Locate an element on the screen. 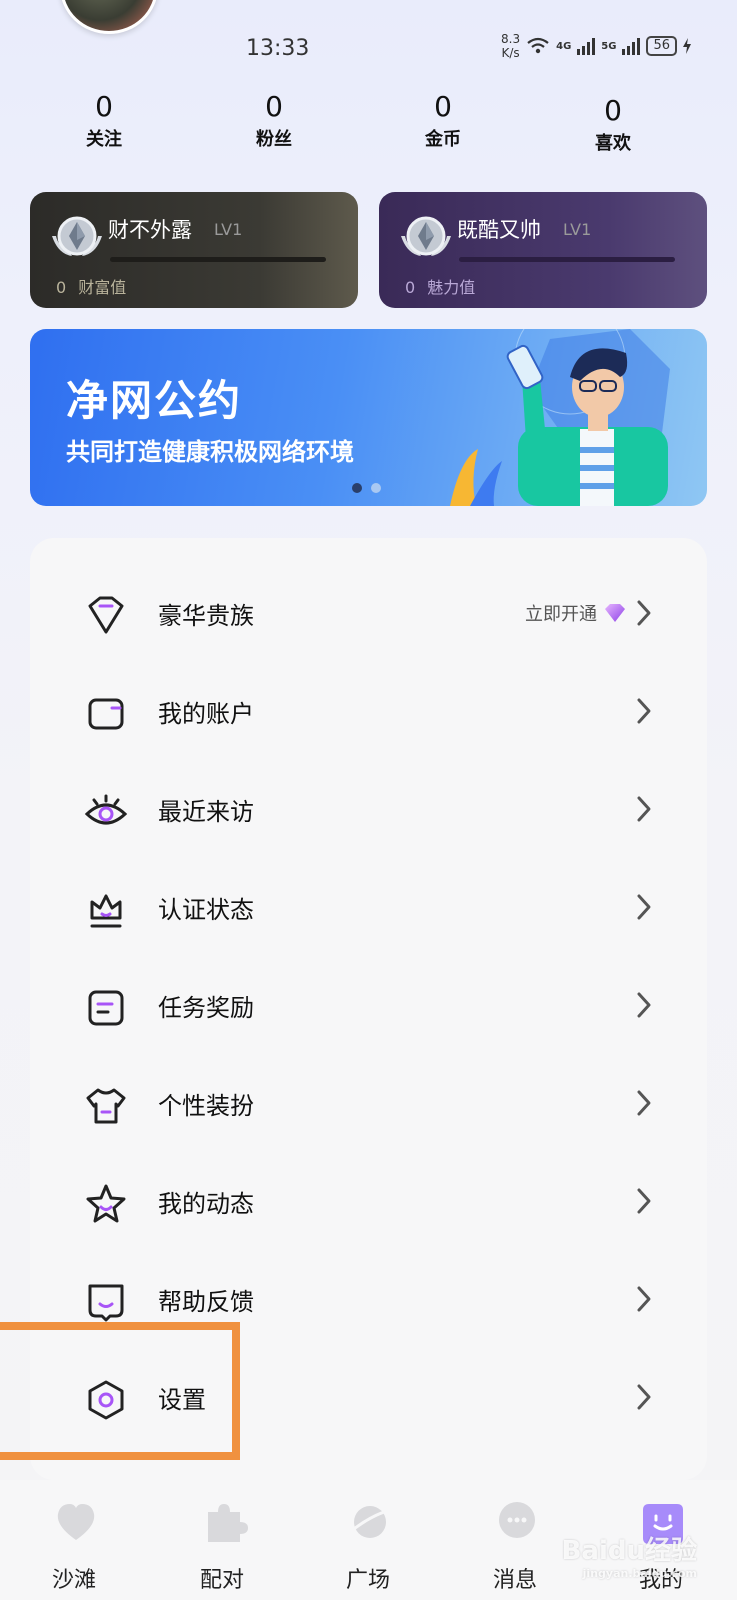 The height and width of the screenshot is (1600, 737). tab-beach: 沙滩 is located at coordinates (74, 1540).